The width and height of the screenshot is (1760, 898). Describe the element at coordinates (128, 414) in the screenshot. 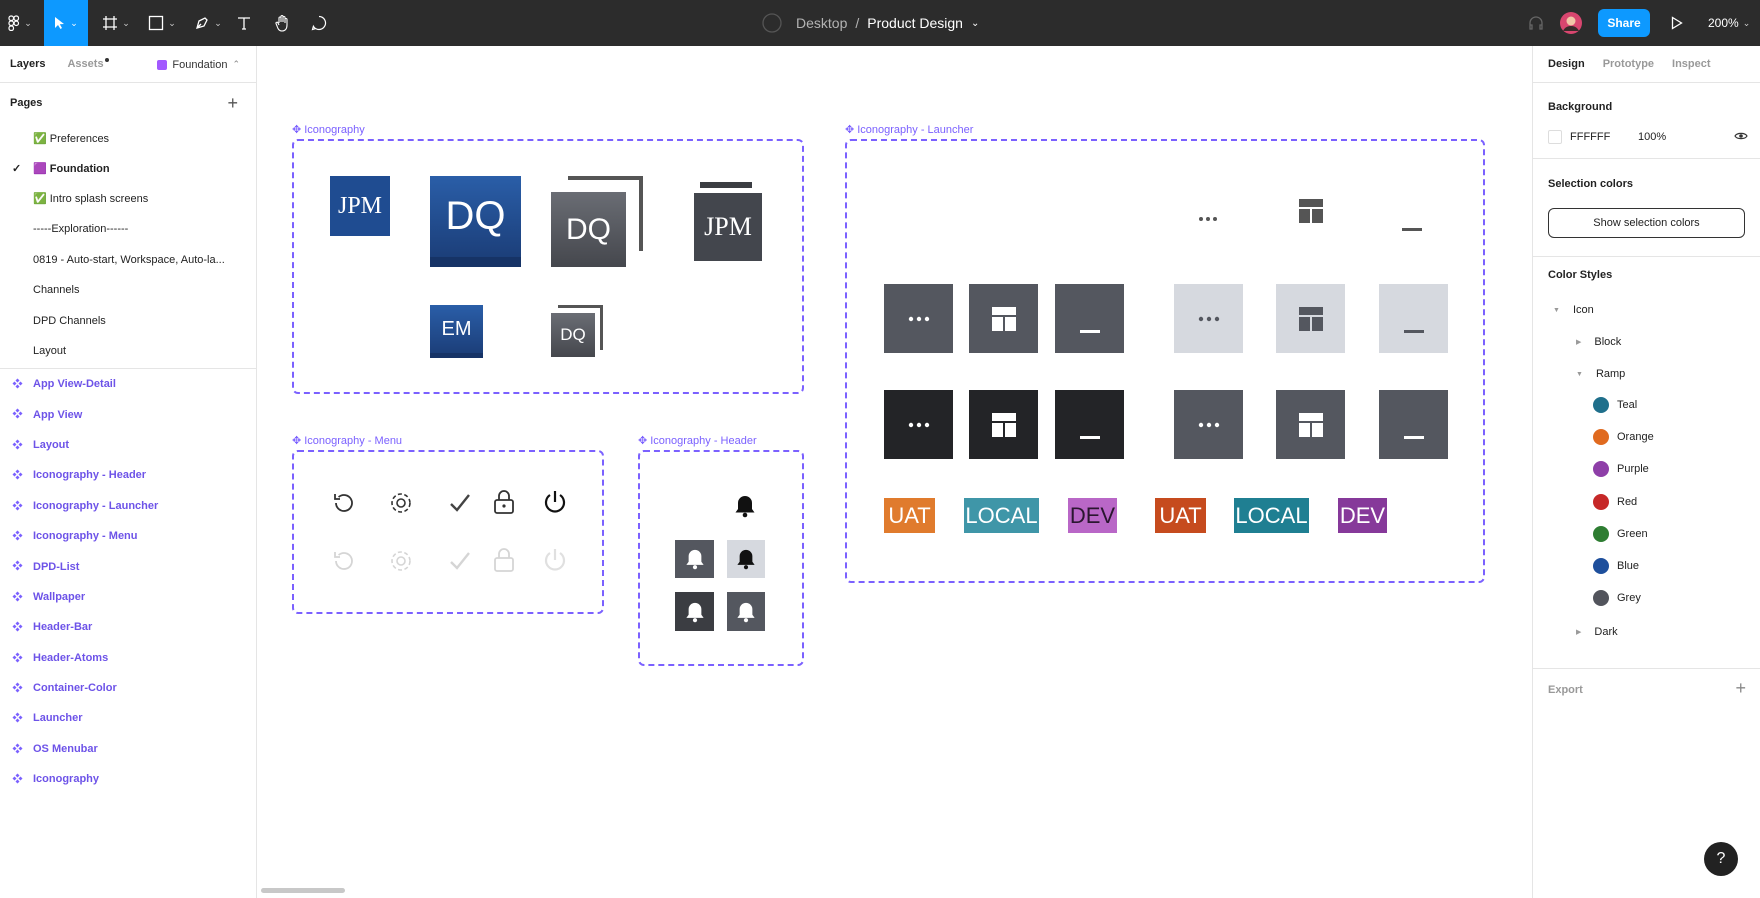

I see `layer-item: App View` at that location.